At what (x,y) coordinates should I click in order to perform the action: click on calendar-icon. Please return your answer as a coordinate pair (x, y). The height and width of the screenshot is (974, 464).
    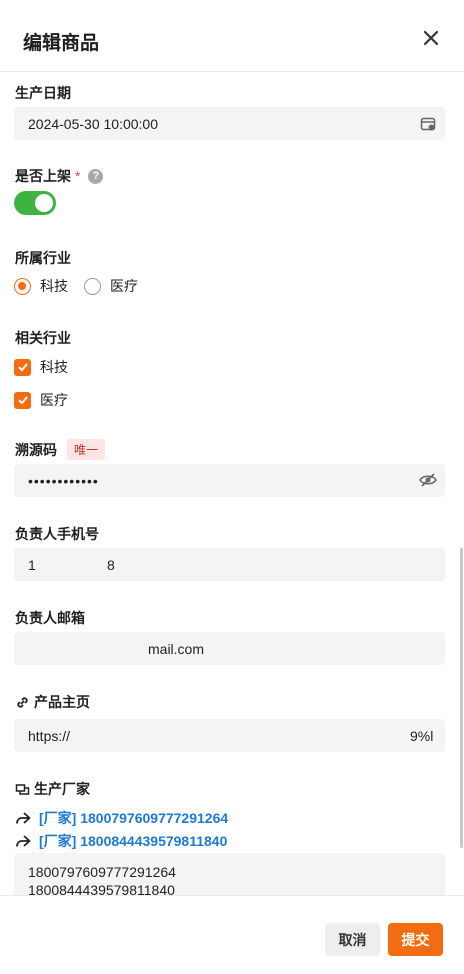
    Looking at the image, I should click on (428, 124).